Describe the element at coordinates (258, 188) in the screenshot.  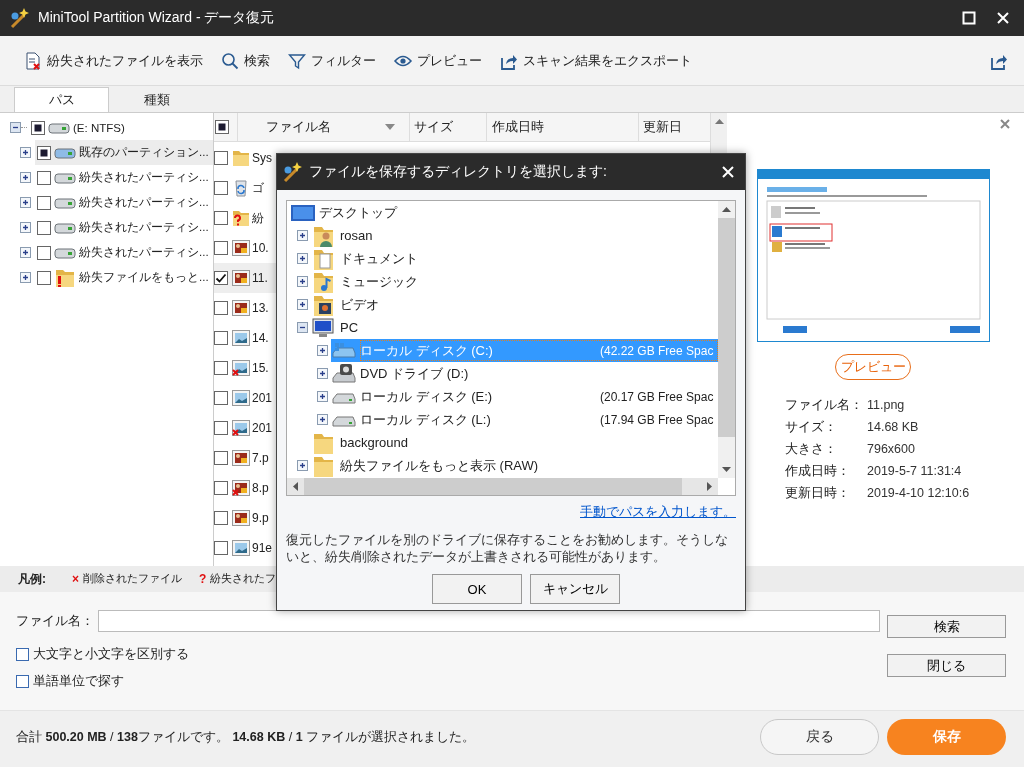
I see `file-name: ゴ` at that location.